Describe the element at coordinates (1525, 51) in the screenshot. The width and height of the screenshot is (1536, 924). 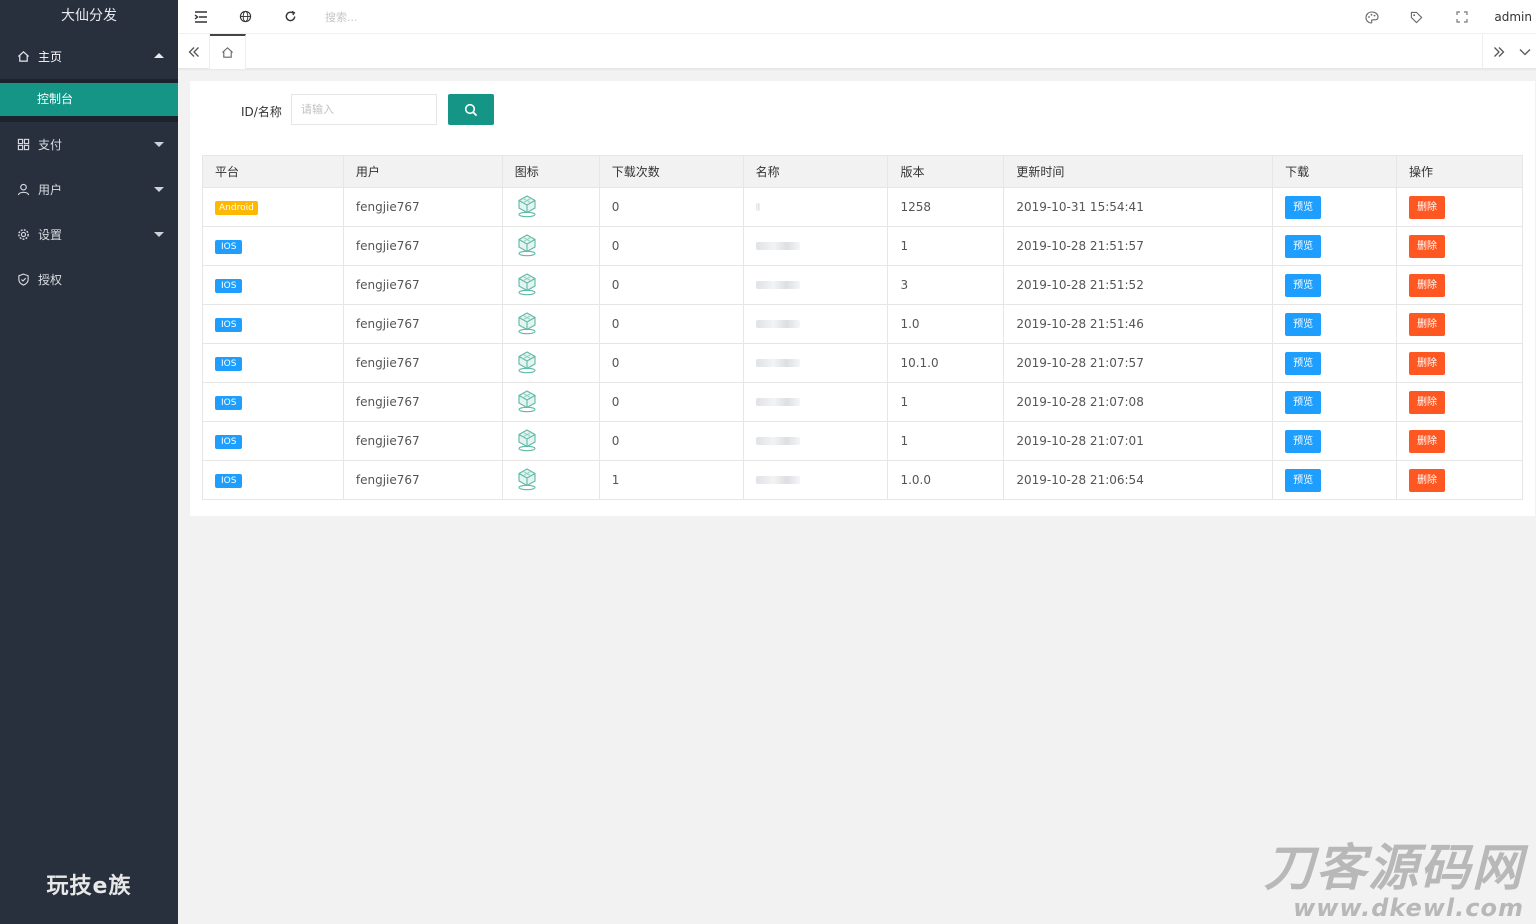
I see `tabs-menu-button` at that location.